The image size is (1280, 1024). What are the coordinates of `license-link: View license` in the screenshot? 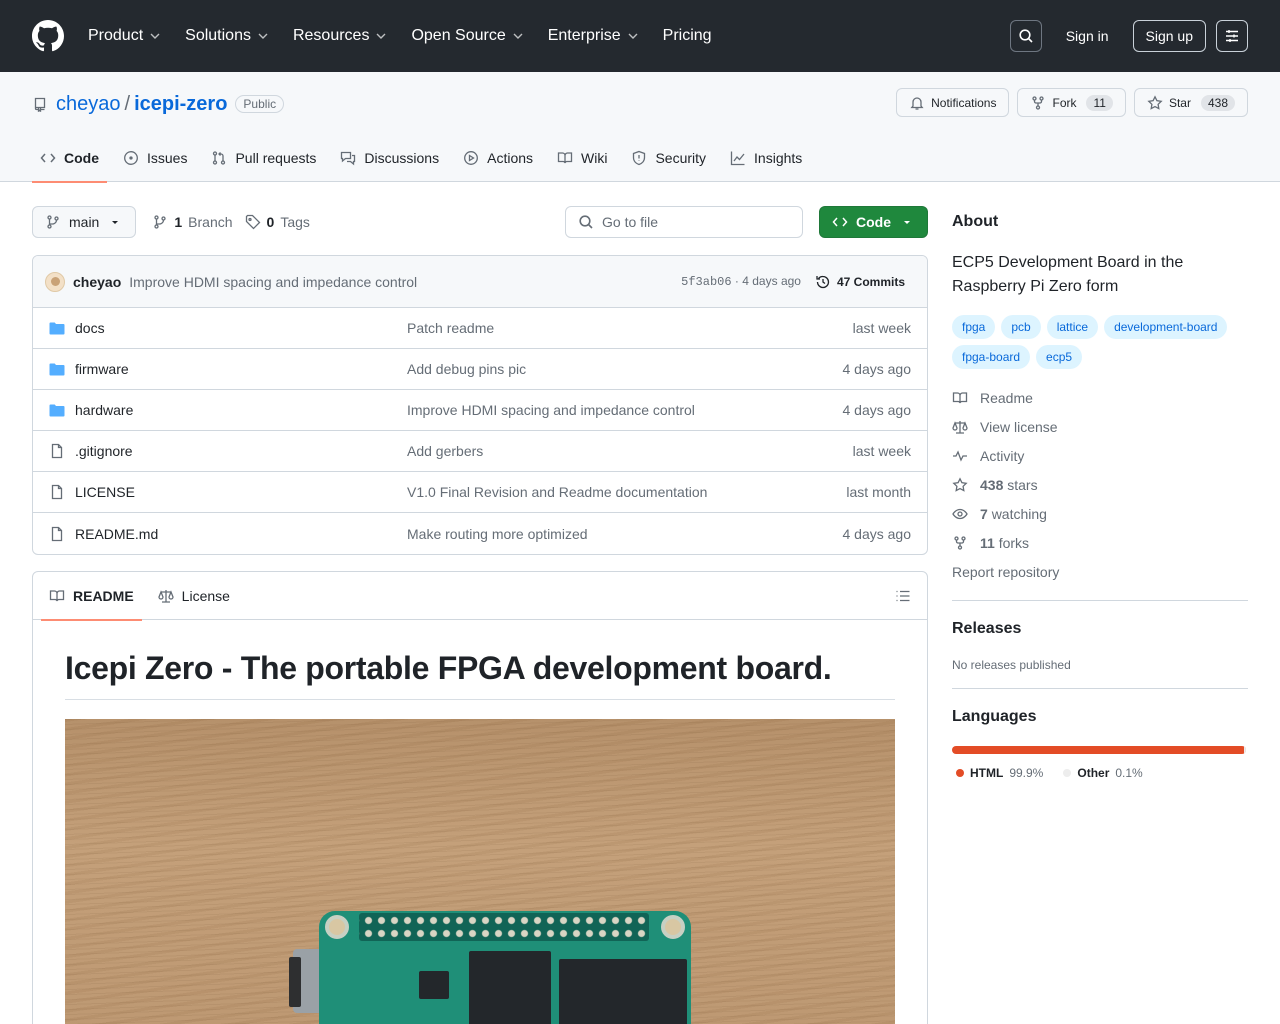 It's located at (1100, 426).